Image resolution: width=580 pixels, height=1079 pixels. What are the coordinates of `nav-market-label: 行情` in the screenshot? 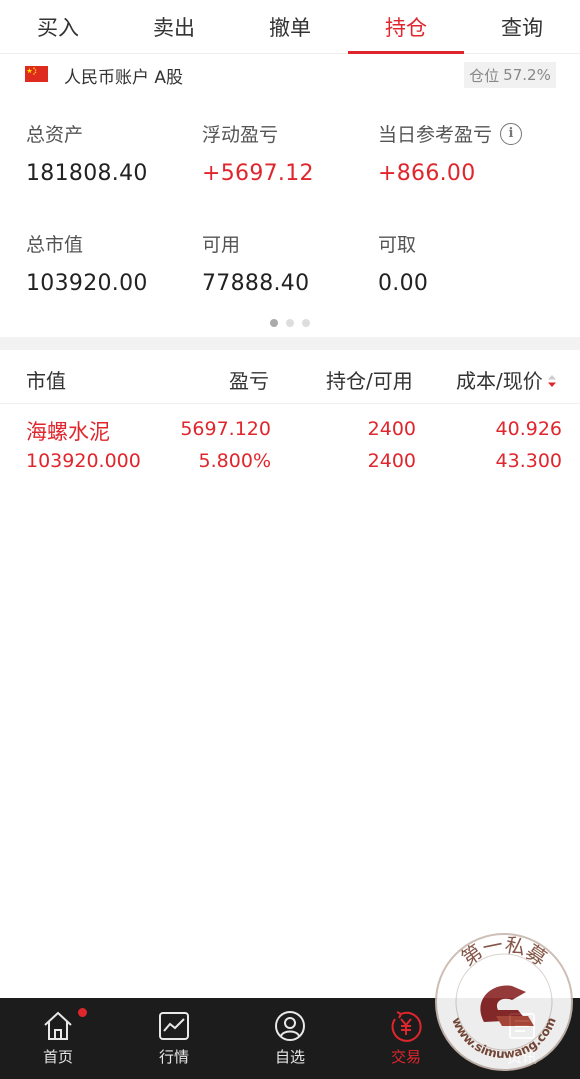 It's located at (173, 1057).